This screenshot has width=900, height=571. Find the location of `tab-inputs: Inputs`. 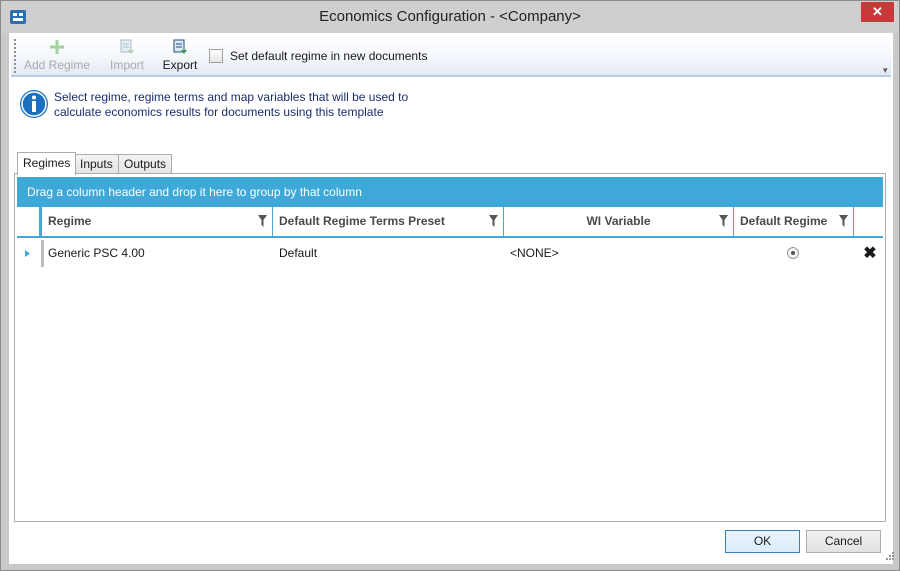

tab-inputs: Inputs is located at coordinates (96, 164).